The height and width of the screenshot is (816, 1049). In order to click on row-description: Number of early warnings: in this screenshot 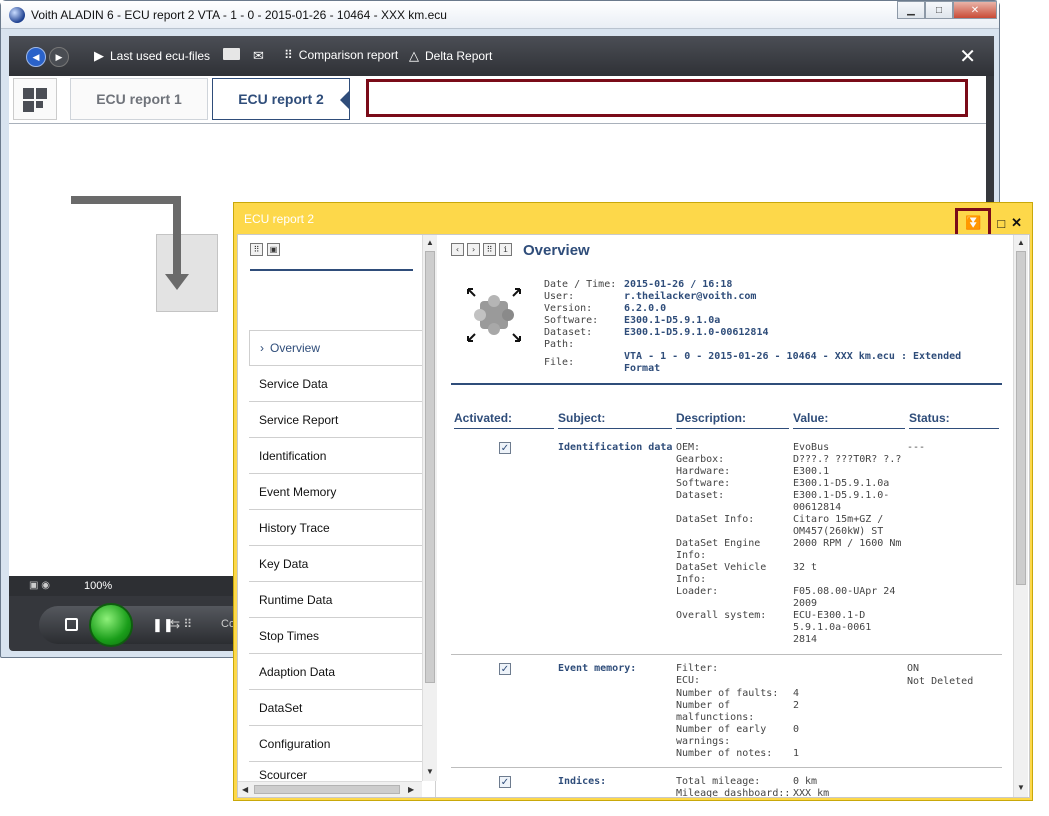, I will do `click(721, 735)`.